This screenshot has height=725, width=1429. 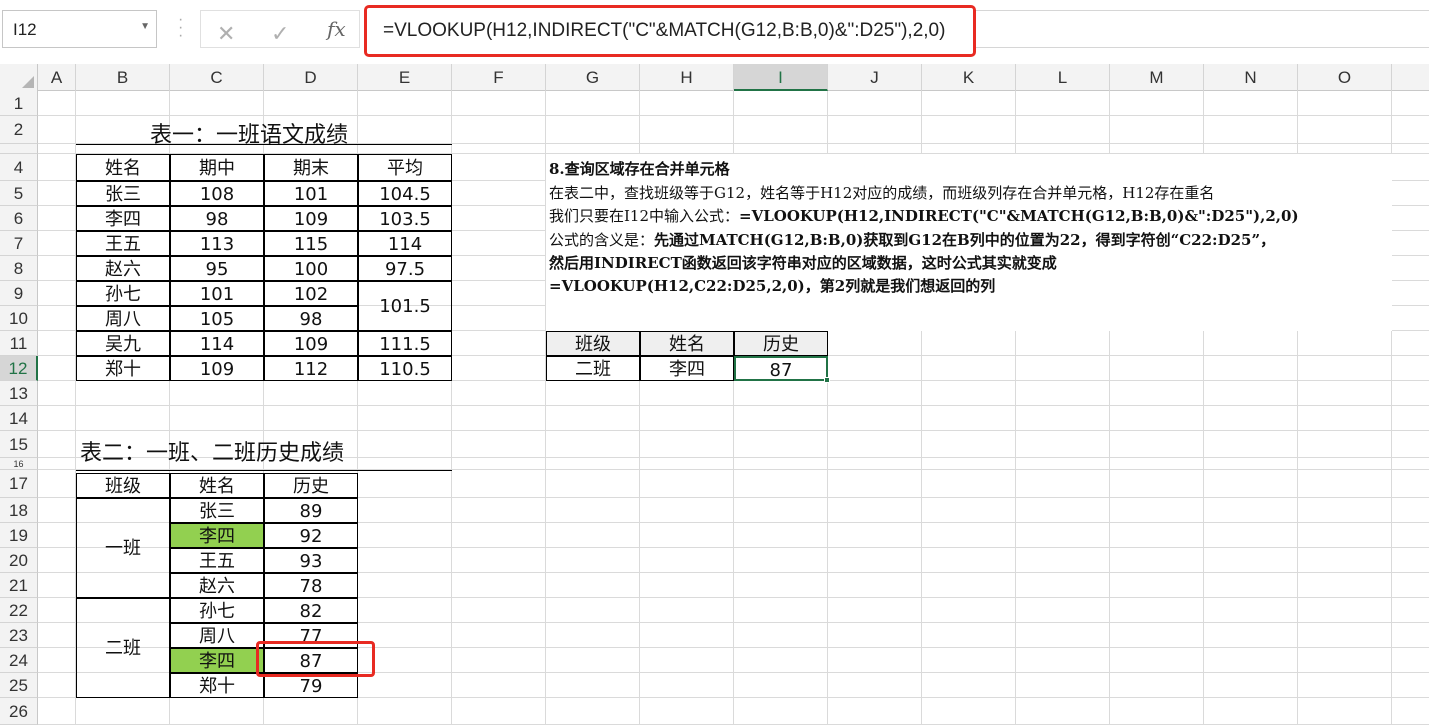 What do you see at coordinates (123, 268) in the screenshot?
I see `table1-cell: 赵六` at bounding box center [123, 268].